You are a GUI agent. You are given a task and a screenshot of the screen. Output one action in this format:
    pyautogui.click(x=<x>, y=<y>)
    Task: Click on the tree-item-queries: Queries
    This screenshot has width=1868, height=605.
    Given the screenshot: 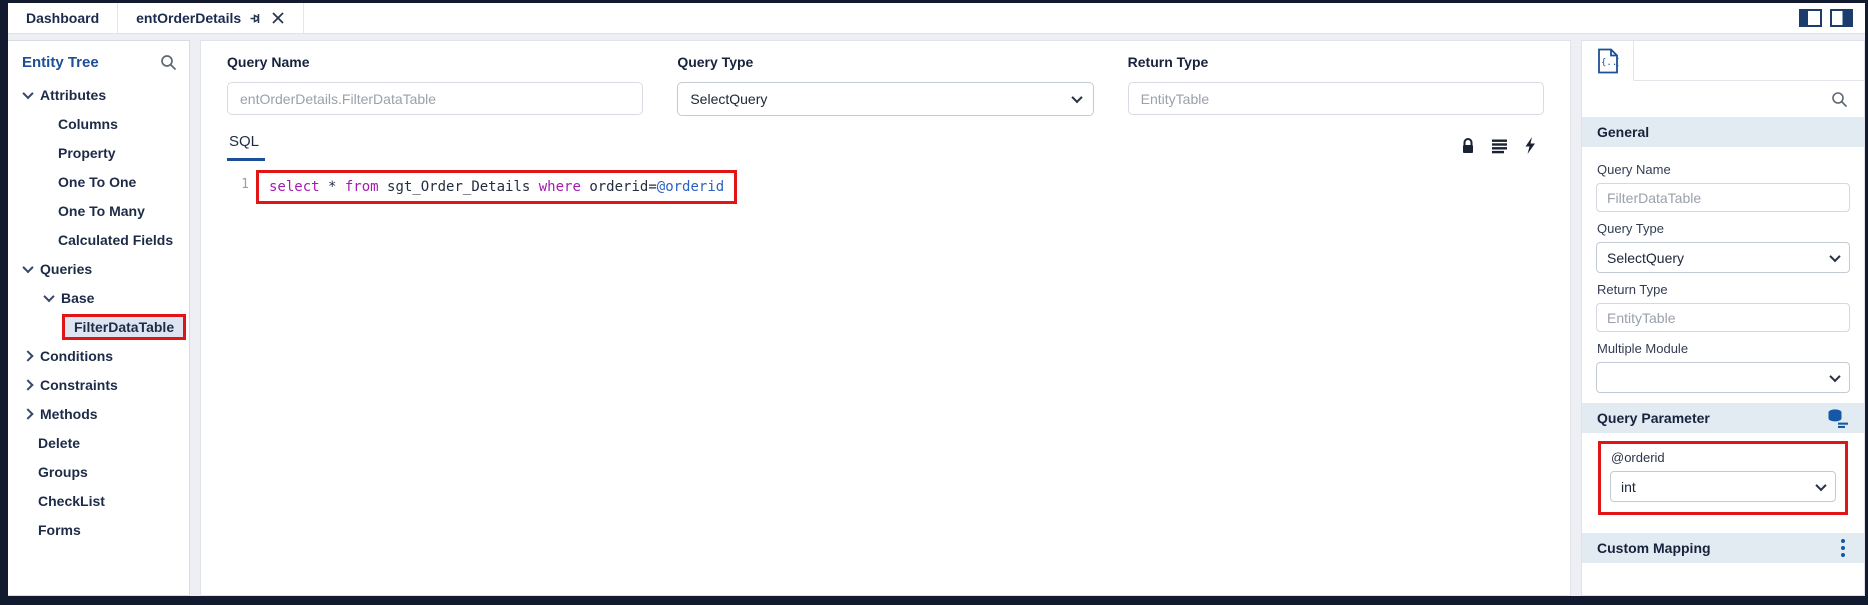 What is the action you would take?
    pyautogui.click(x=98, y=268)
    